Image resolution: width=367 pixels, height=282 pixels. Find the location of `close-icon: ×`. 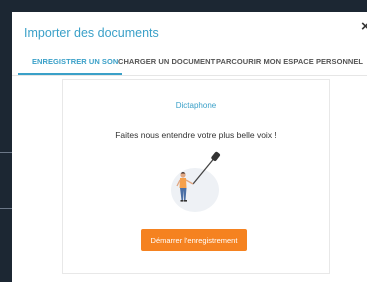

close-icon: × is located at coordinates (364, 26).